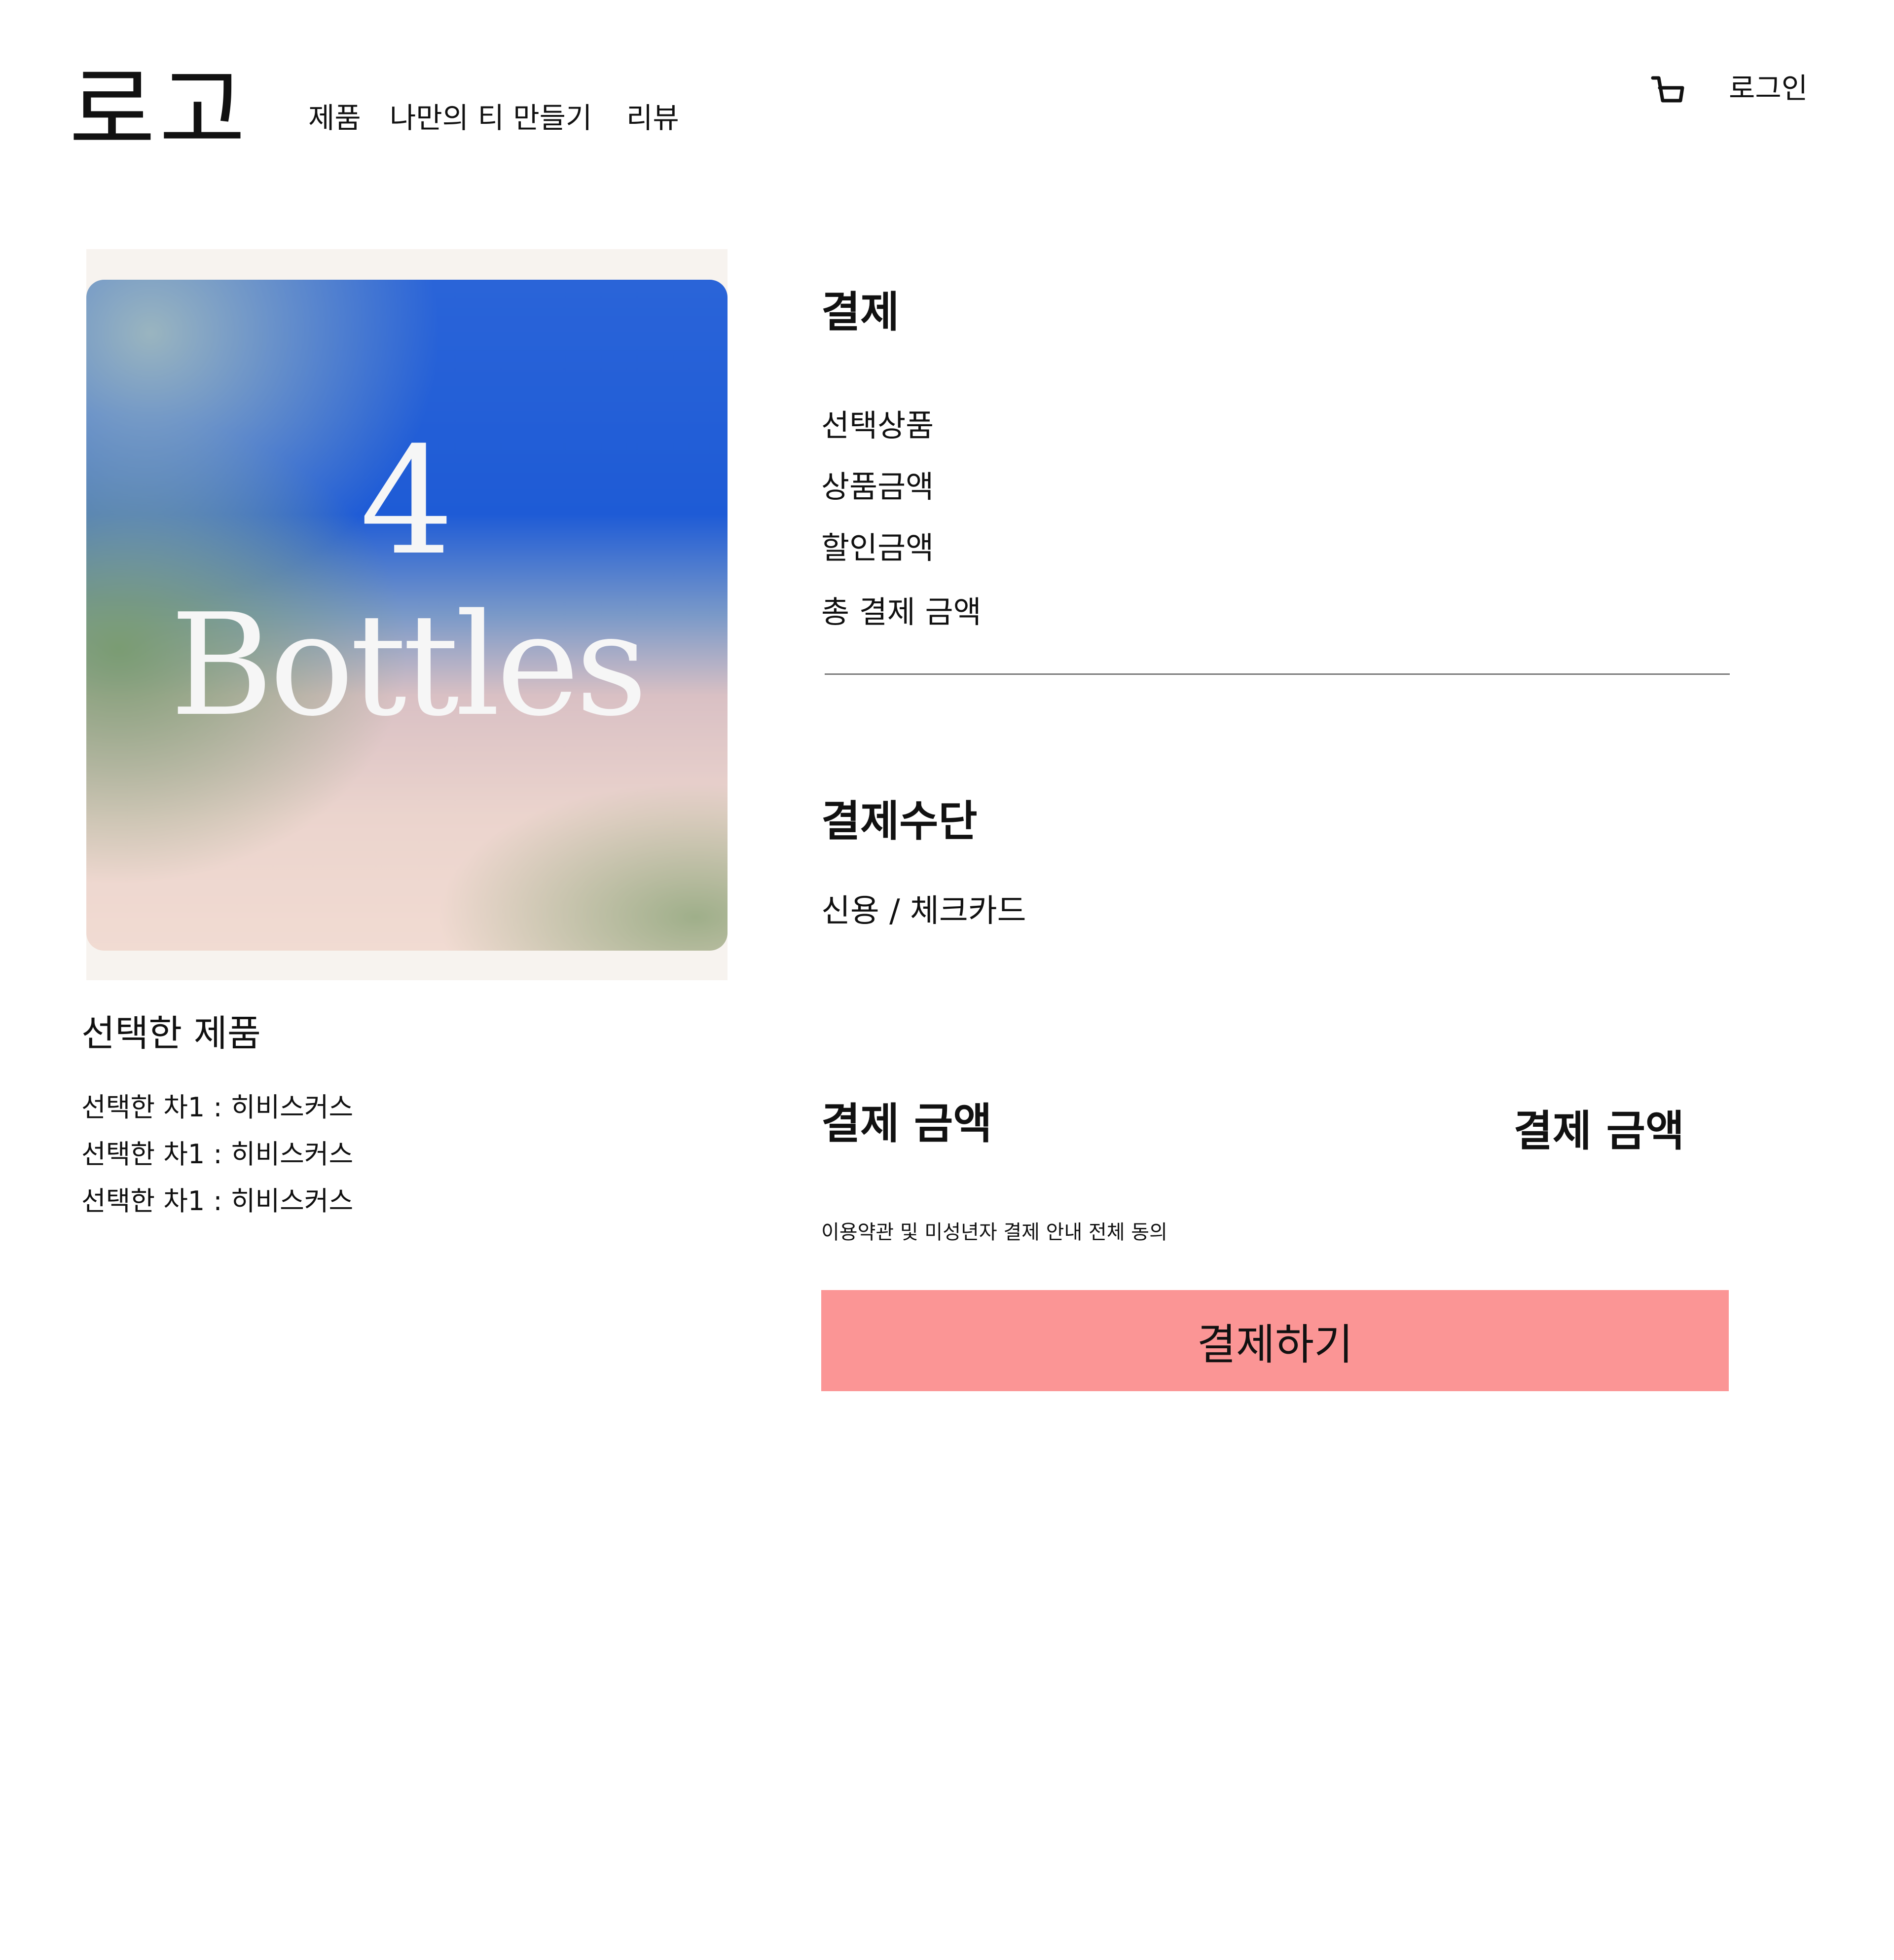  Describe the element at coordinates (171, 1033) in the screenshot. I see `selected-products-title: 선택한 제품` at that location.